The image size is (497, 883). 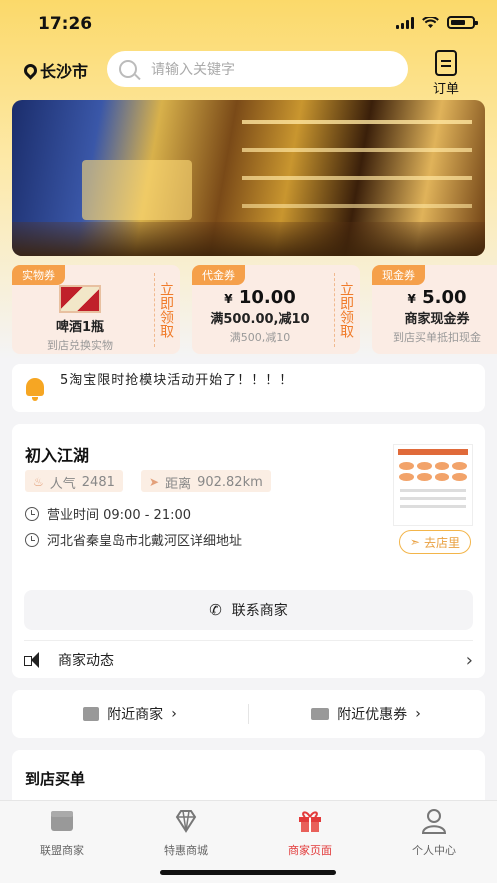 What do you see at coordinates (178, 484) in the screenshot?
I see `distance-label: 距离` at bounding box center [178, 484].